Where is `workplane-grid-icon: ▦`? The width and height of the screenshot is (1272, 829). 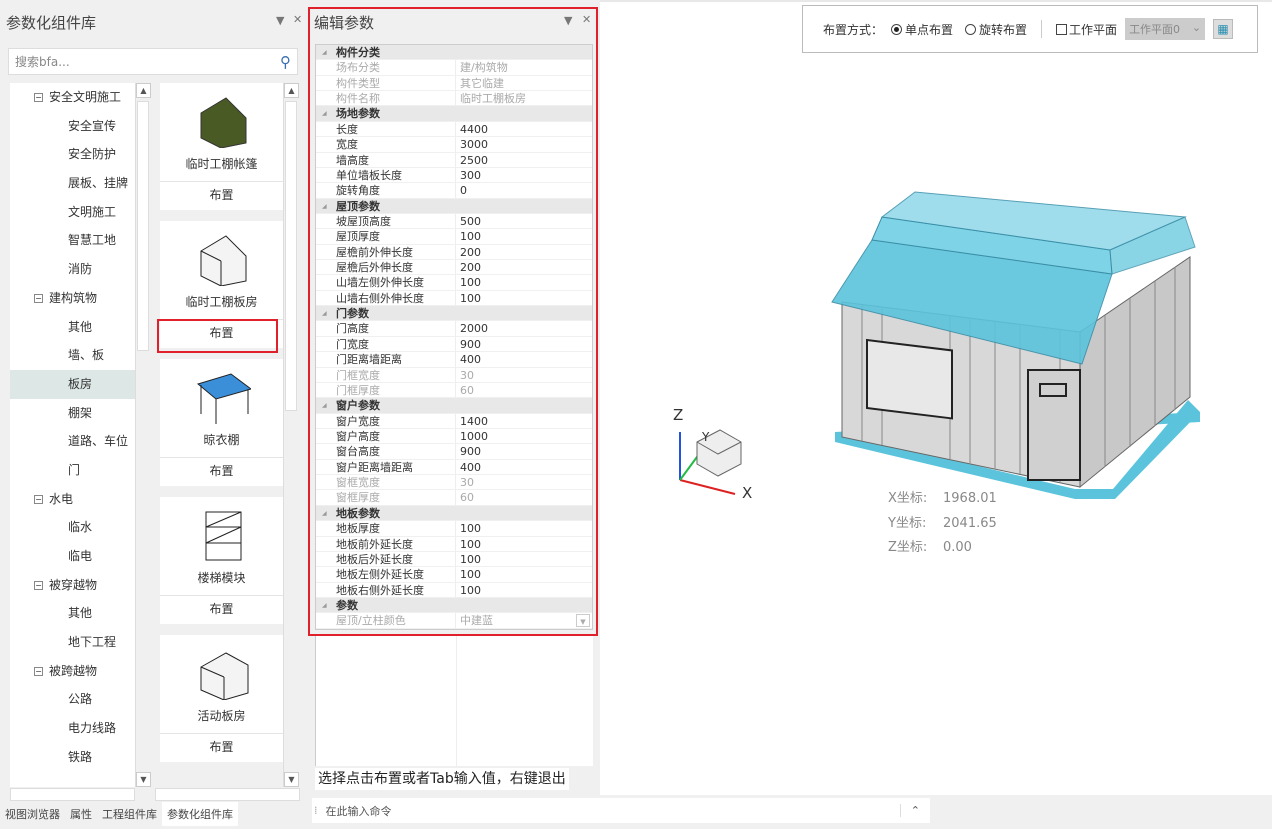
workplane-grid-icon: ▦ is located at coordinates (1223, 29).